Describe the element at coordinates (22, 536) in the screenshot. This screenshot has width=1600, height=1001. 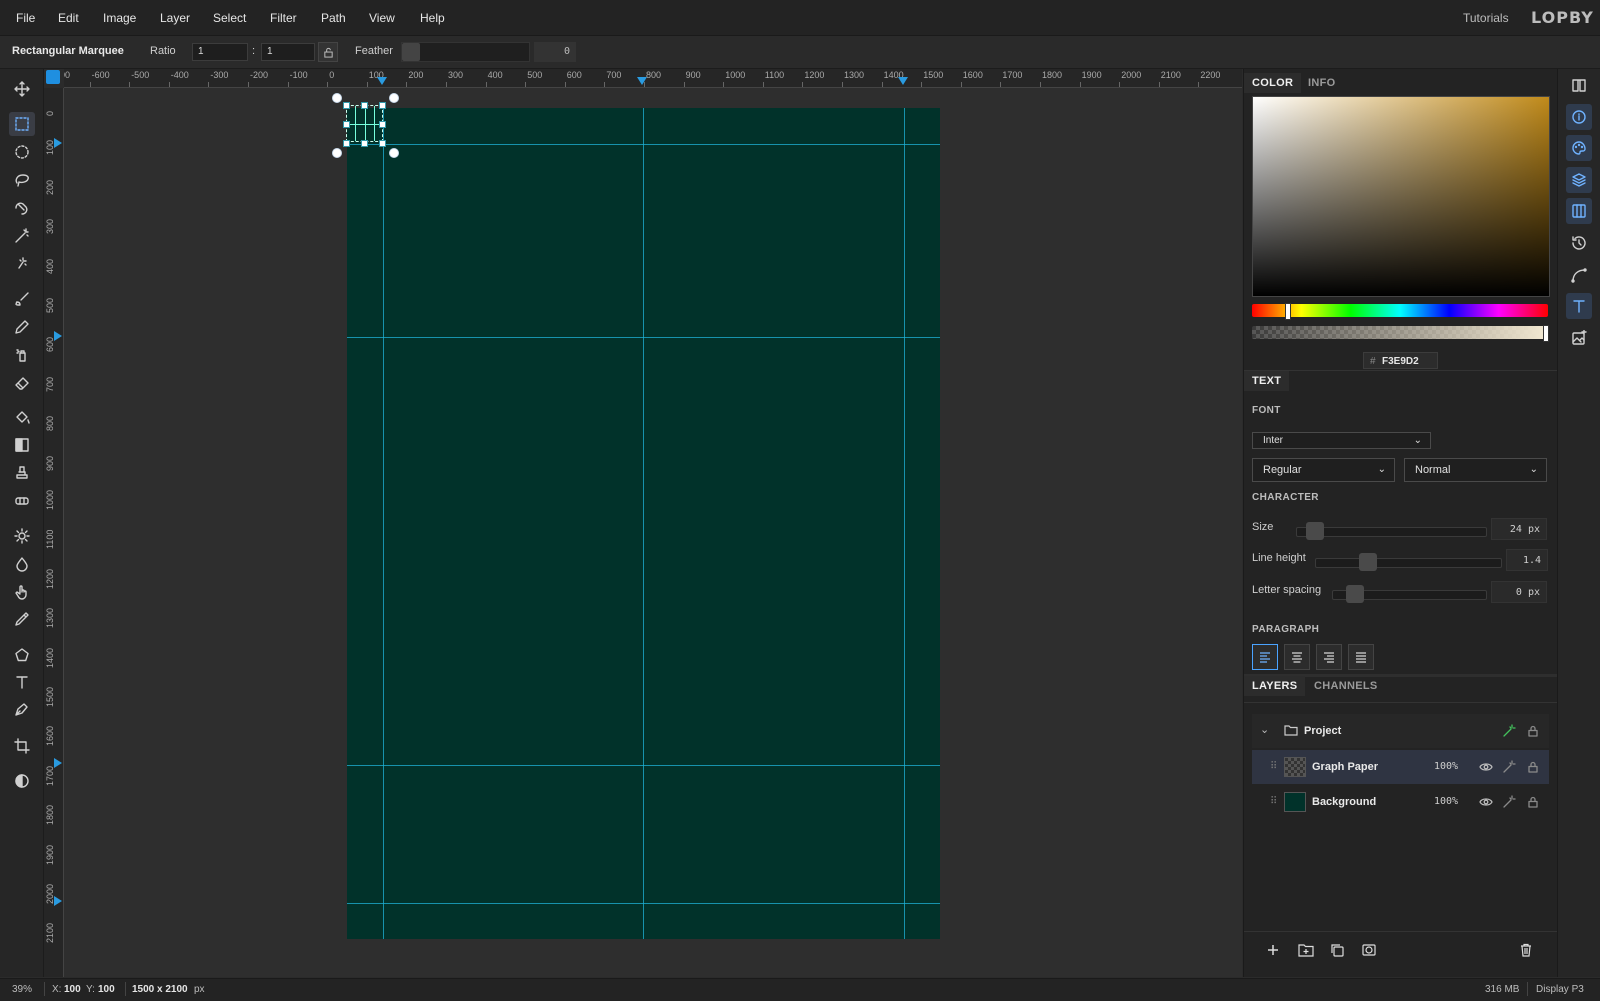
I see `dodge-tool` at that location.